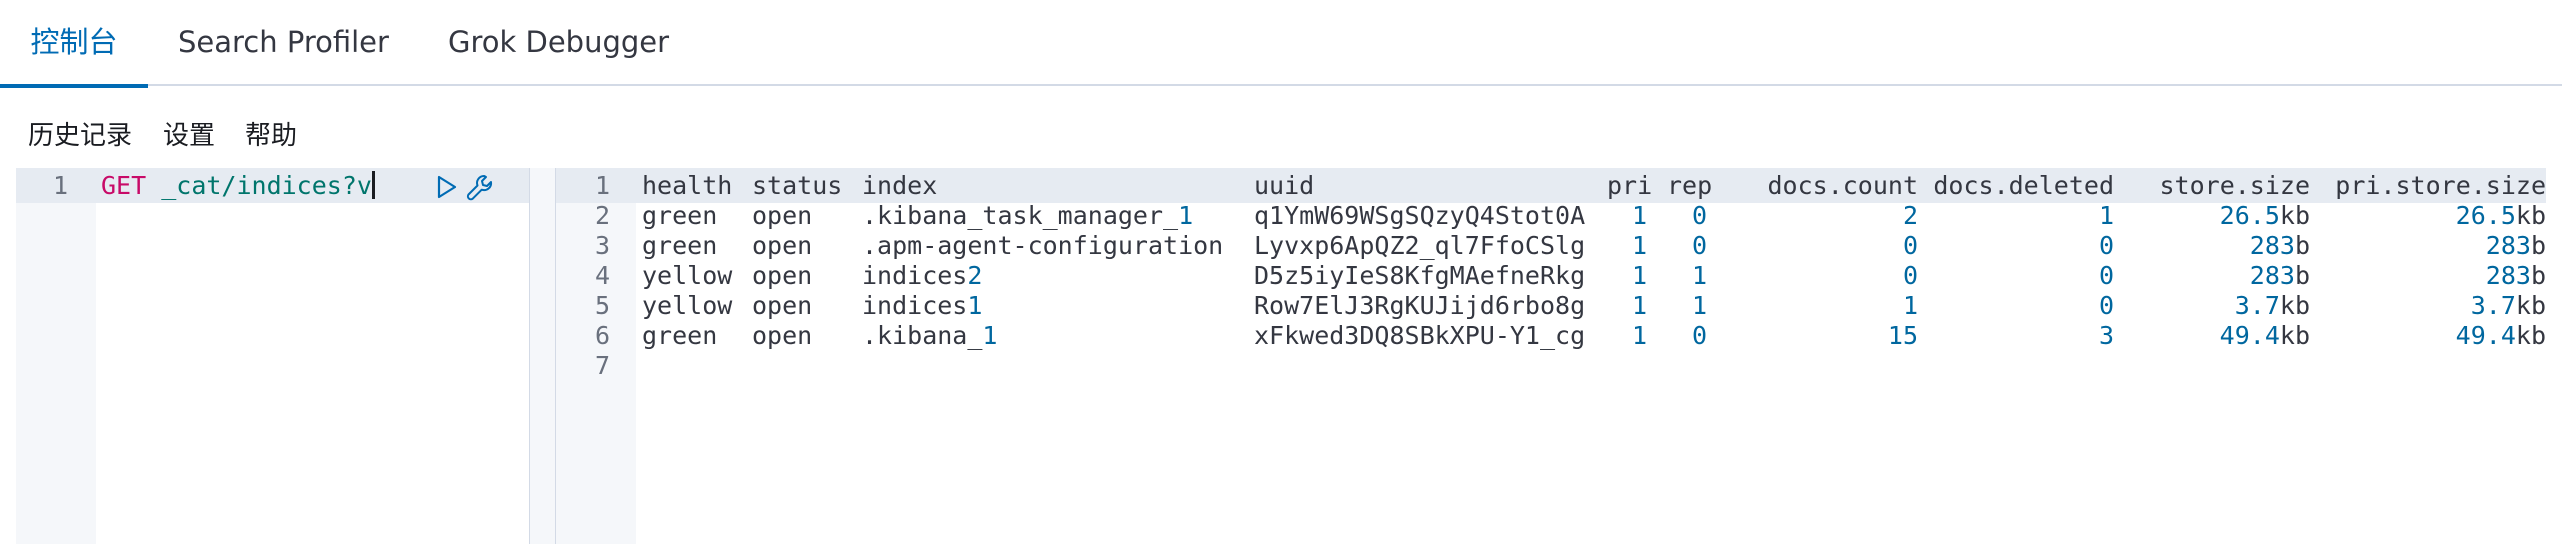 The height and width of the screenshot is (544, 2562). Describe the element at coordinates (602, 185) in the screenshot. I see `output-line-number: 1` at that location.